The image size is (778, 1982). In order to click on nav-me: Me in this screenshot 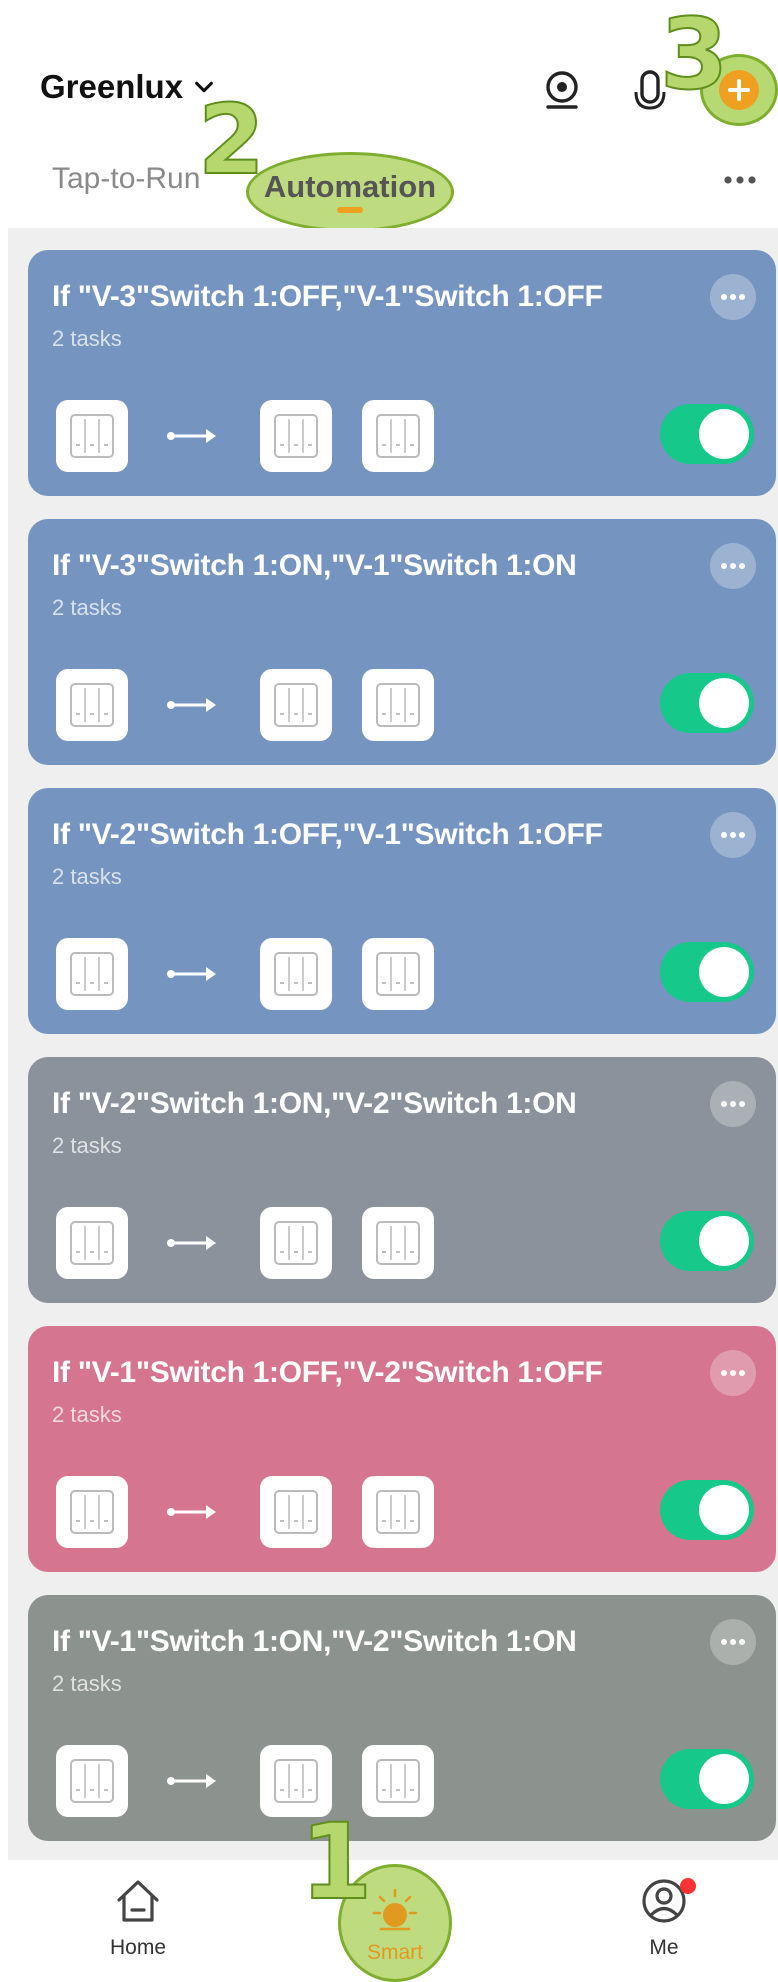, I will do `click(664, 1922)`.